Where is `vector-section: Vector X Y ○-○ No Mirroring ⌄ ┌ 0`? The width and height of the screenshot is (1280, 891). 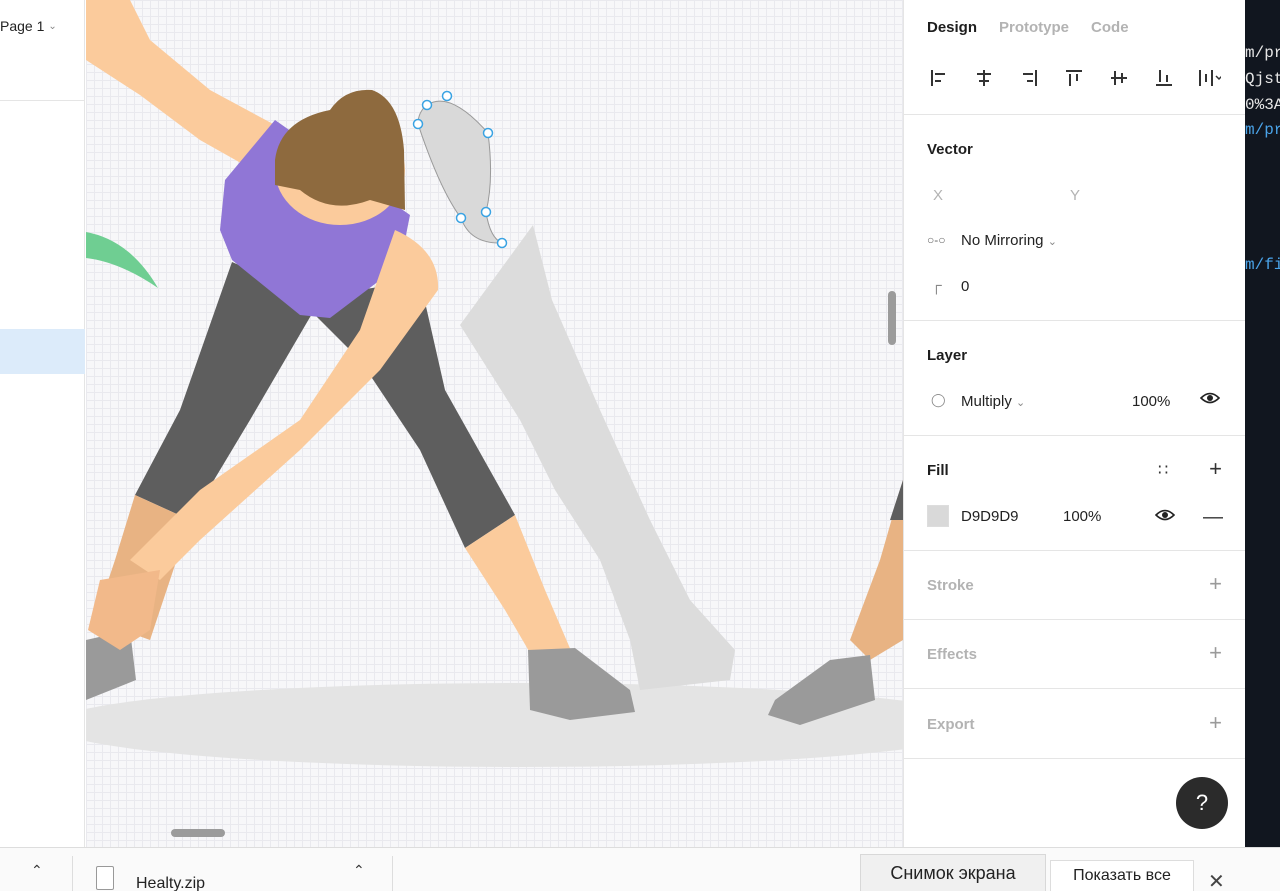
vector-section: Vector X Y ○-○ No Mirroring ⌄ ┌ 0 is located at coordinates (1075, 217).